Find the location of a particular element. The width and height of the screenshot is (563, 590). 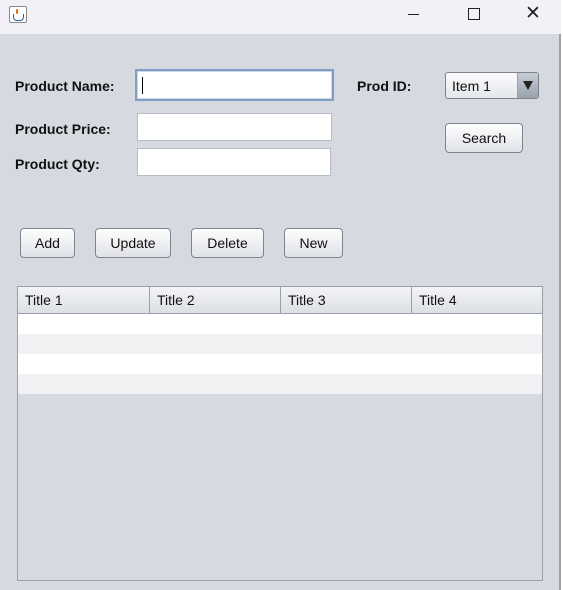

close-button: ✕ is located at coordinates (532, 15).